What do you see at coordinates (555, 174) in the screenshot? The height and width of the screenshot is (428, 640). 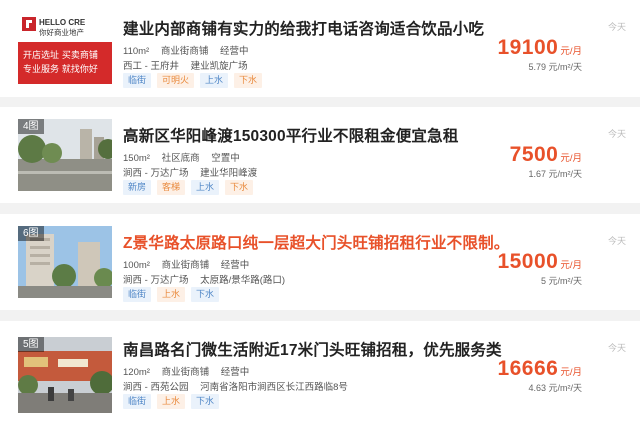 I see `listing-price-per-area: 1.67 元/m²/天` at bounding box center [555, 174].